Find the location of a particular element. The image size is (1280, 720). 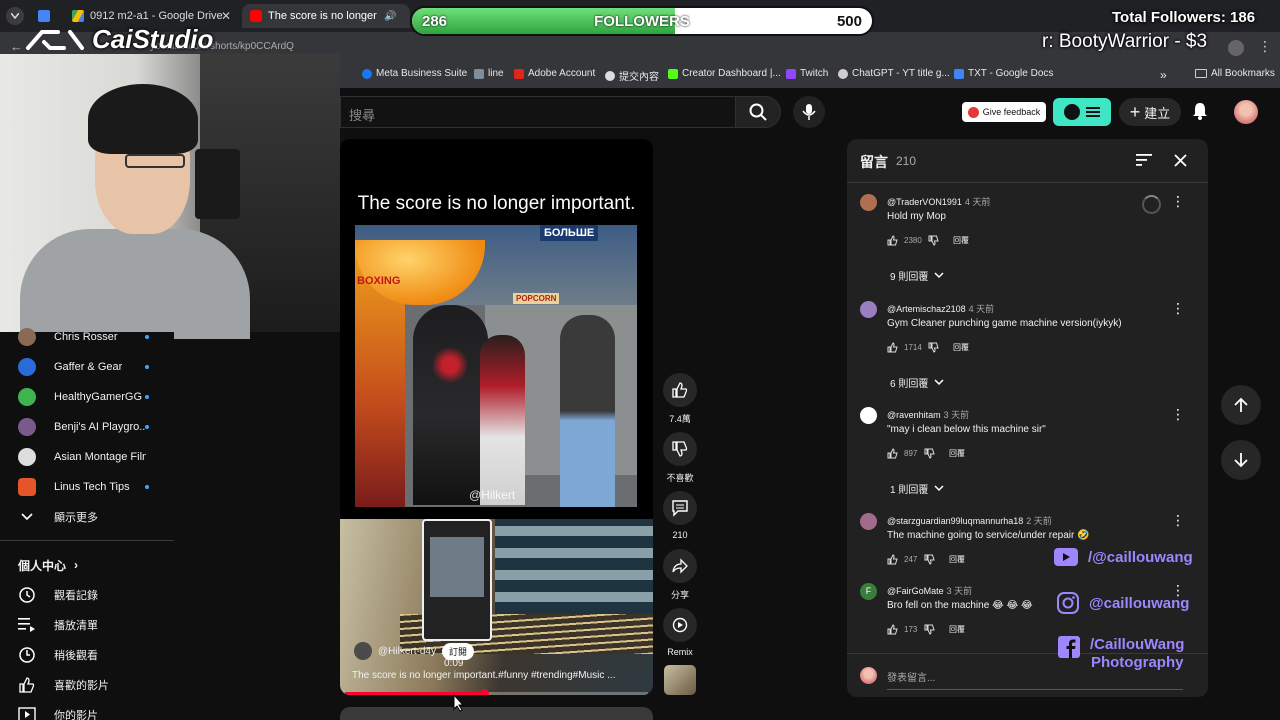

sidebar-subscription: HealthyGamerGG is located at coordinates (87, 397).